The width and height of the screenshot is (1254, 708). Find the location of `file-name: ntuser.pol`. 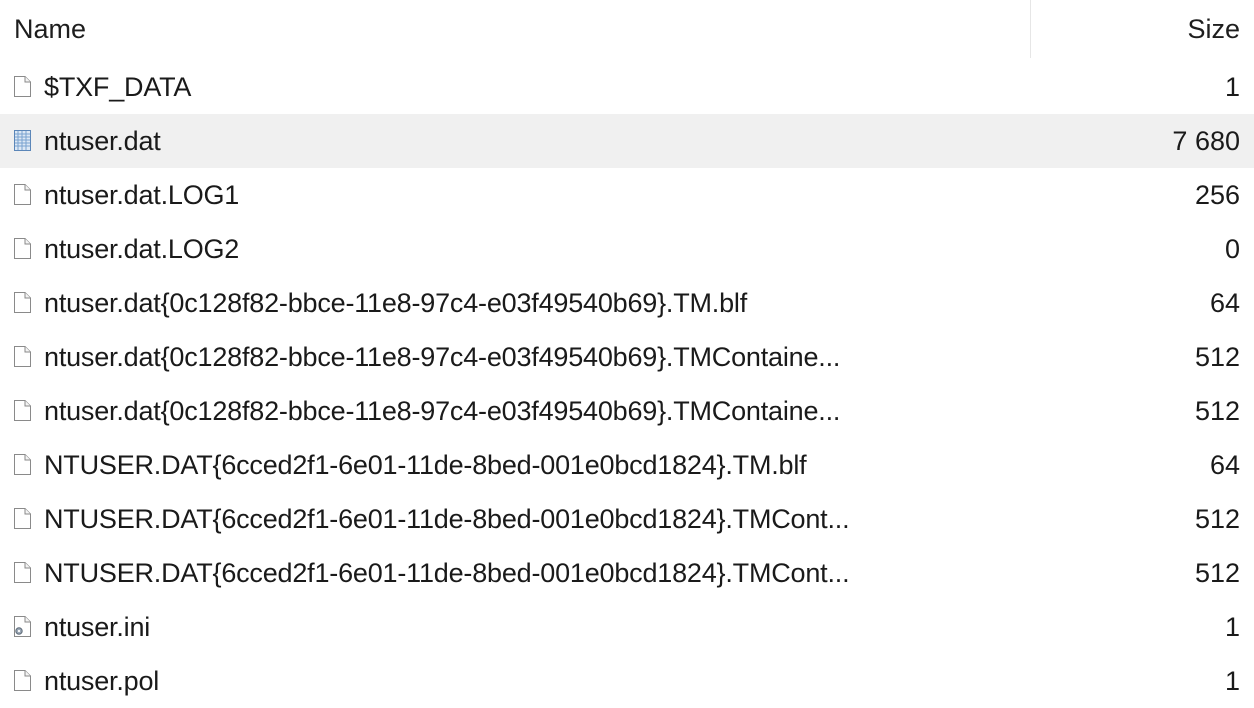

file-name: ntuser.pol is located at coordinates (102, 681).